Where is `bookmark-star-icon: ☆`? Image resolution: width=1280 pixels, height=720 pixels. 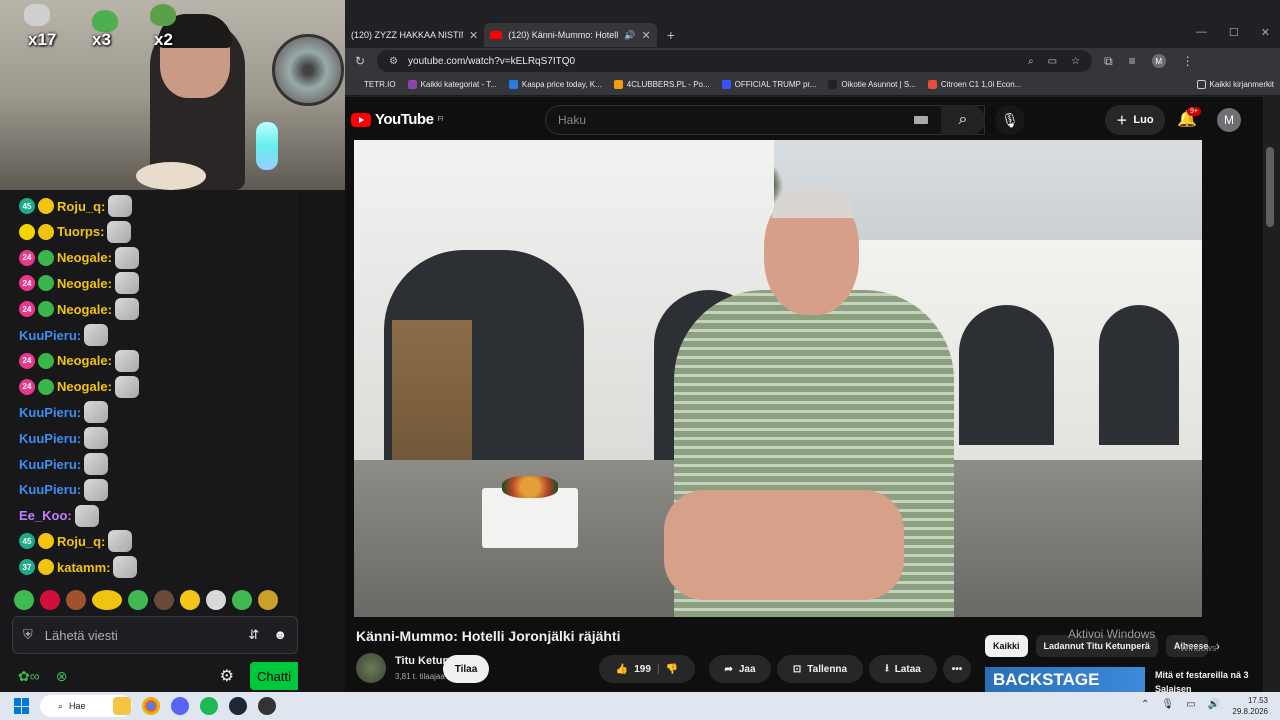
bookmark-star-icon: ☆ is located at coordinates (1075, 61).